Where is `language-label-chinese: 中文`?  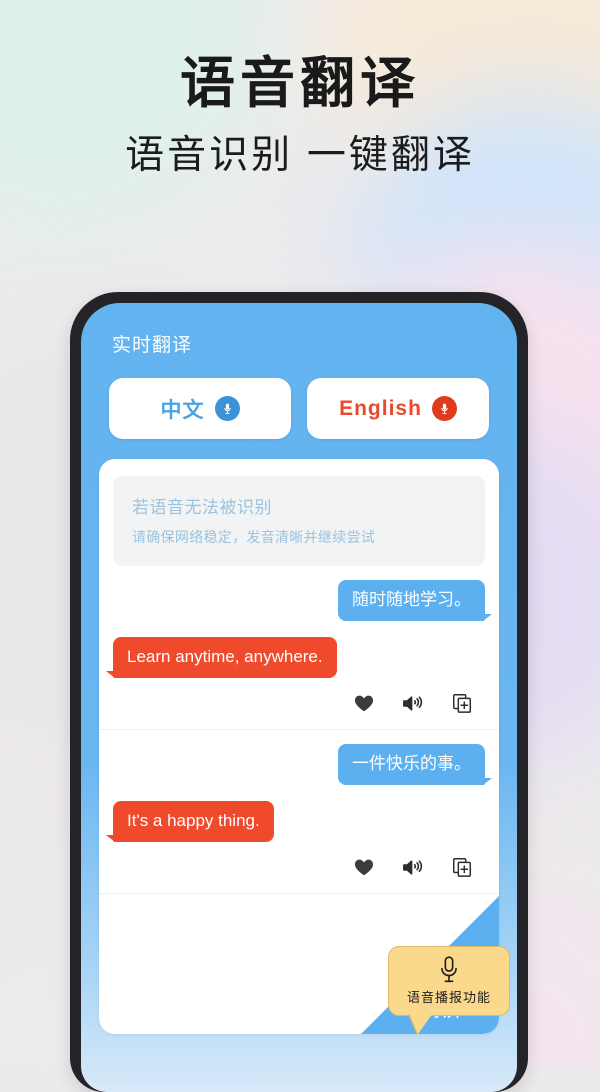 language-label-chinese: 中文 is located at coordinates (182, 410).